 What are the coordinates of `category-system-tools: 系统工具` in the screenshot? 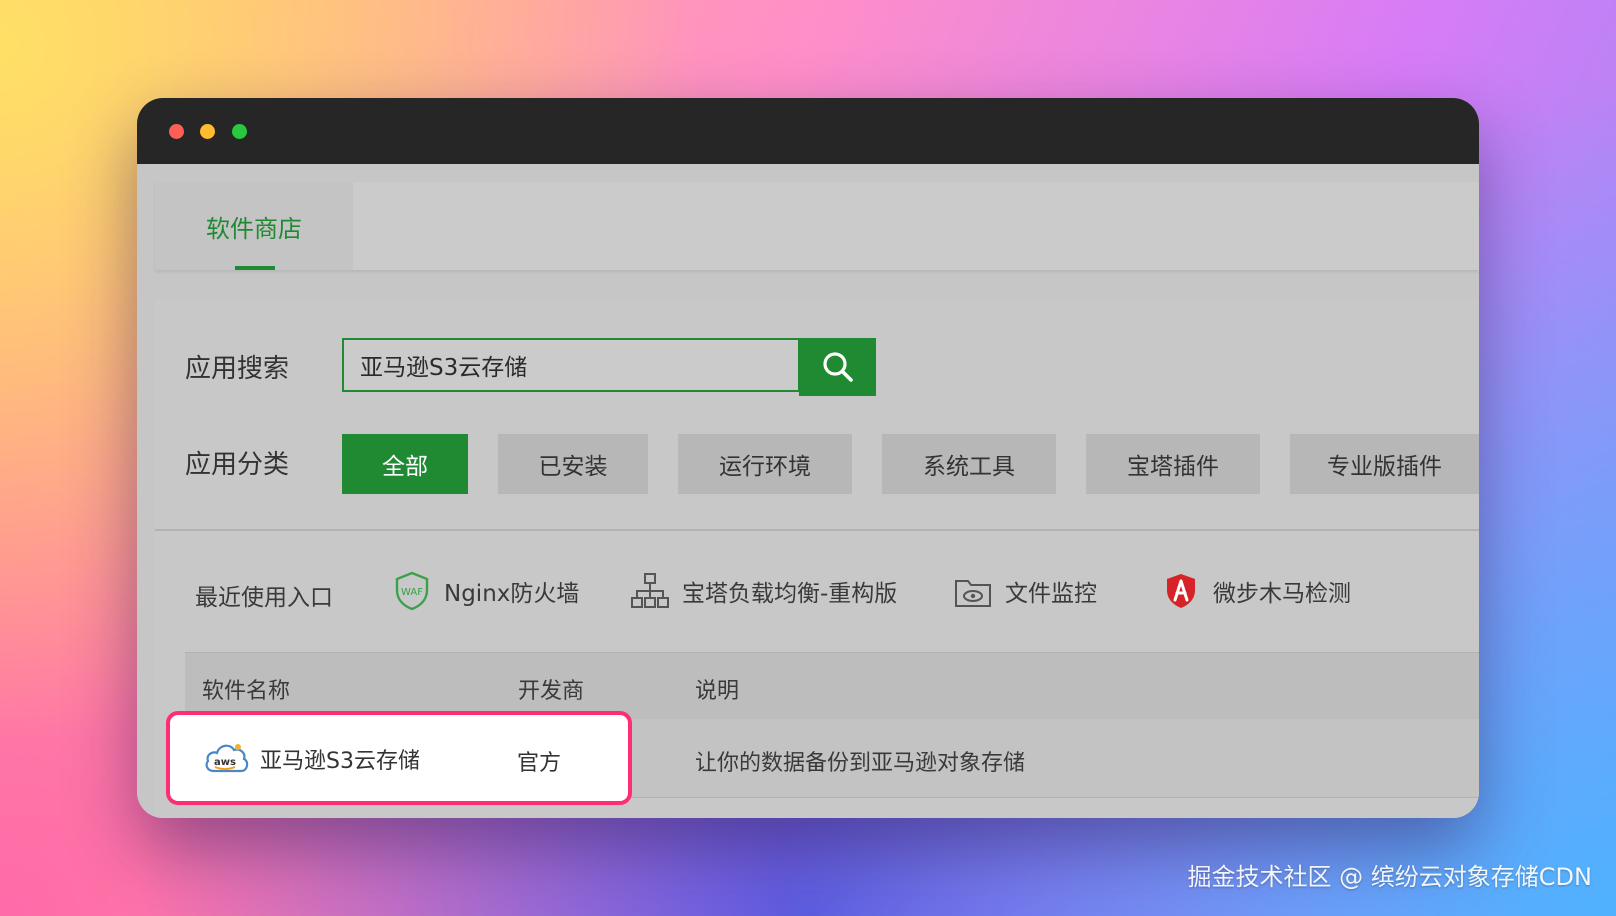 It's located at (969, 464).